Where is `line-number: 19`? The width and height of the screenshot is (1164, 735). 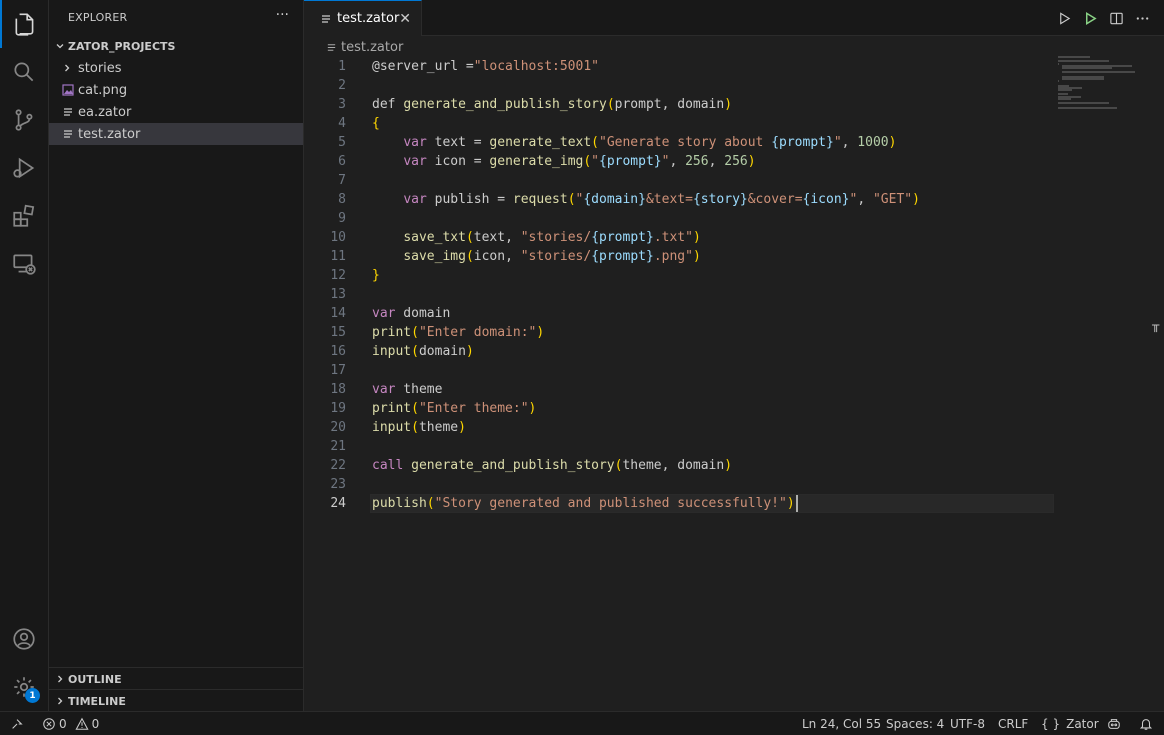 line-number: 19 is located at coordinates (338, 408).